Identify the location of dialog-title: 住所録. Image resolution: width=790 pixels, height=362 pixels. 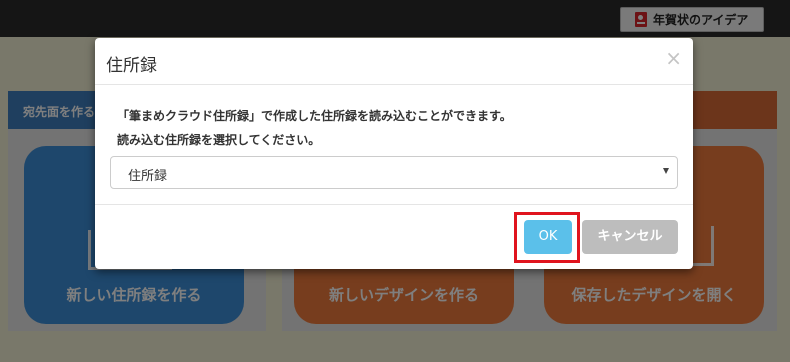
(131, 66).